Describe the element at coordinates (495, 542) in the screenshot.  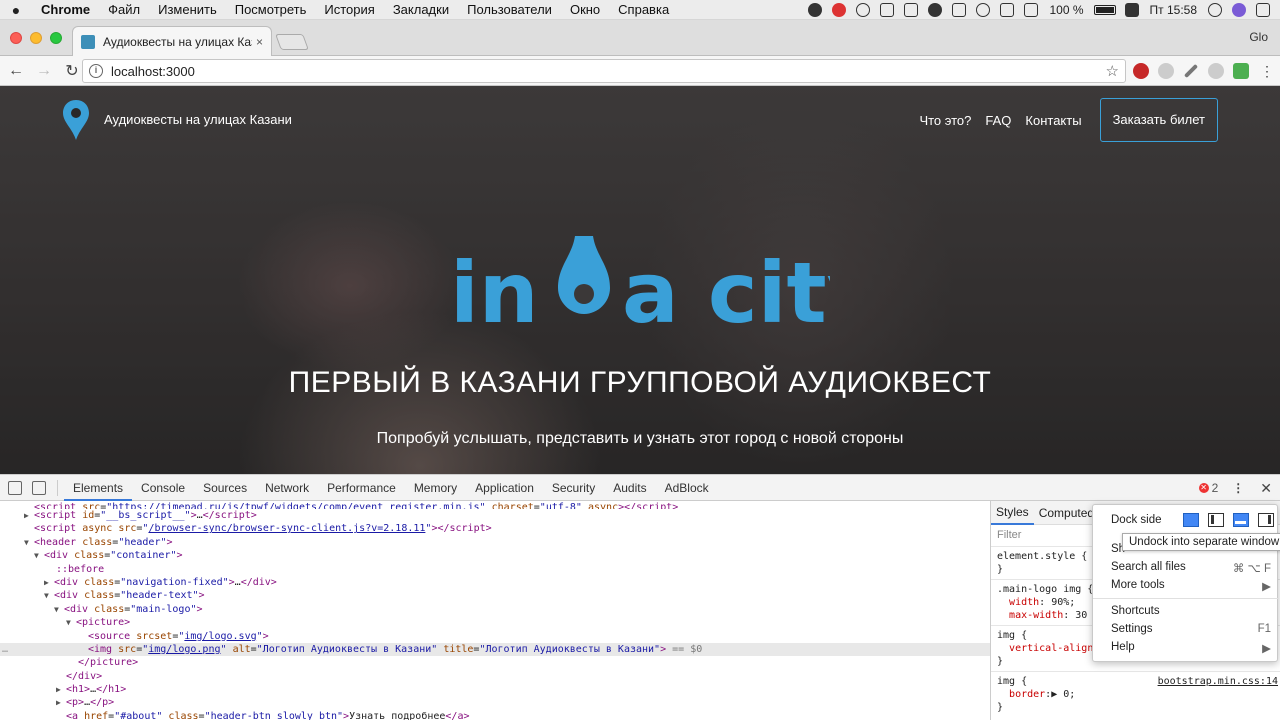
I see `dom-line: ▼ <header class="header">` at that location.